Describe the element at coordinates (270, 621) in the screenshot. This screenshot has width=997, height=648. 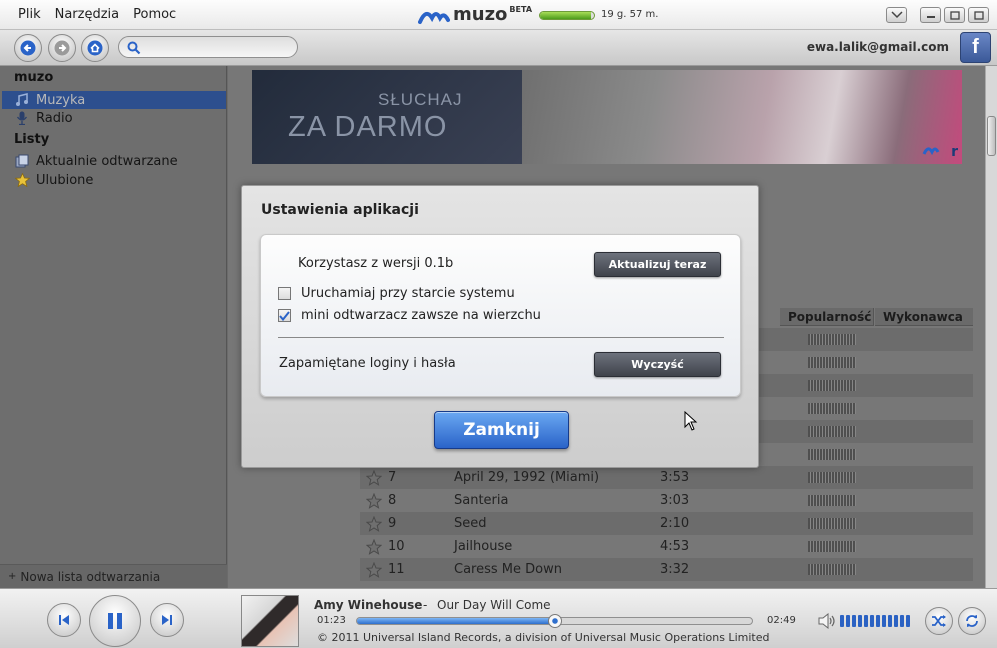
I see `album-cover` at that location.